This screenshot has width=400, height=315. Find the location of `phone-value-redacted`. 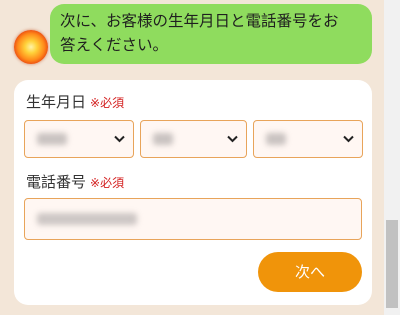

phone-value-redacted is located at coordinates (87, 219).